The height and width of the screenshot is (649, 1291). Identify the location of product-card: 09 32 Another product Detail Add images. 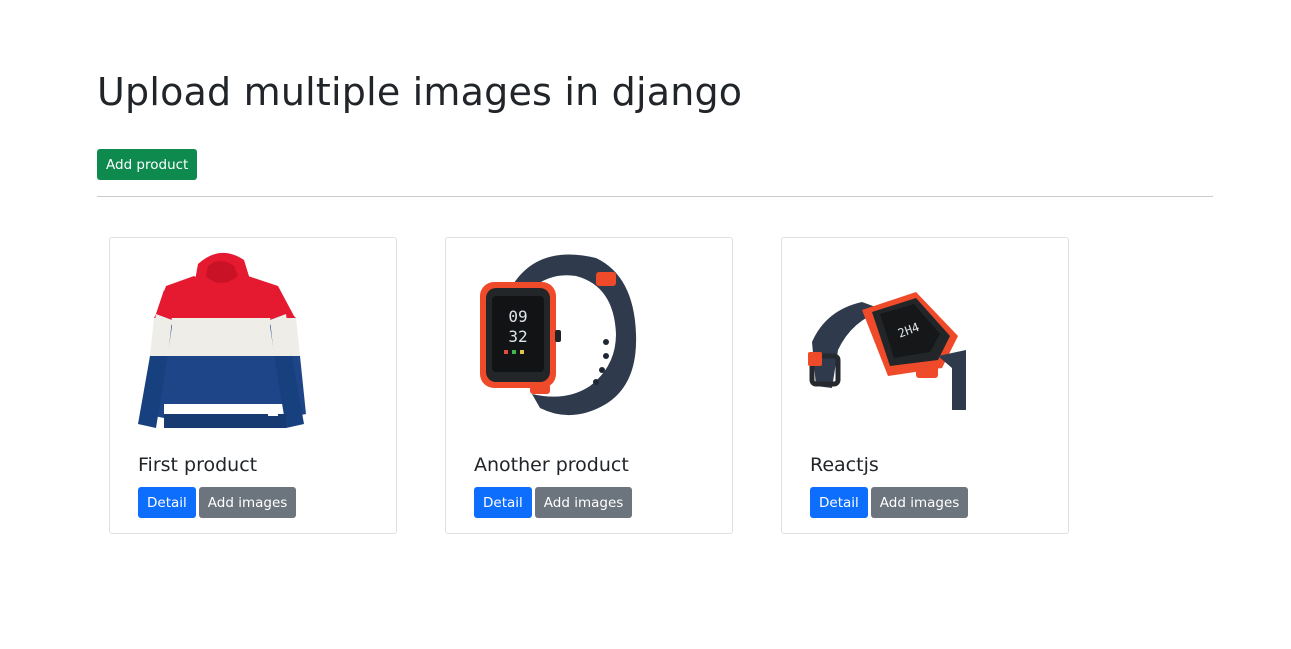
(589, 385).